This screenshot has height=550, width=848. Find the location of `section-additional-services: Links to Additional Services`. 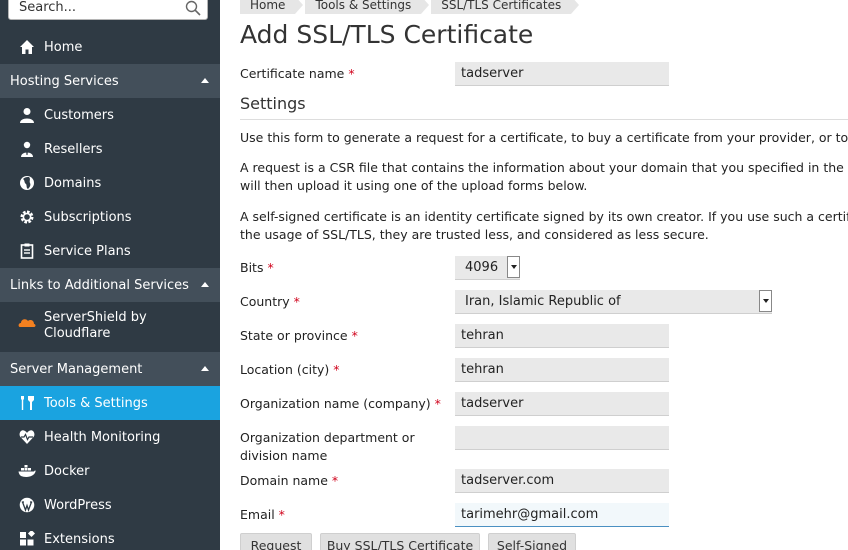

section-additional-services: Links to Additional Services is located at coordinates (110, 285).